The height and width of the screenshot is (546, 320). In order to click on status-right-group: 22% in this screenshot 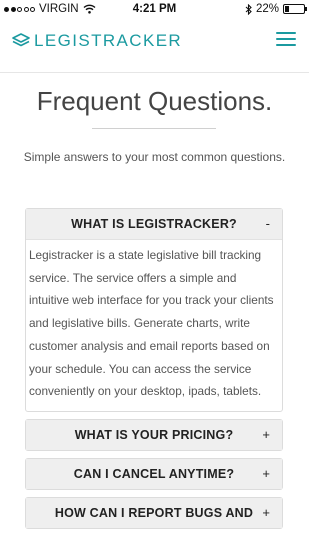, I will do `click(276, 9)`.